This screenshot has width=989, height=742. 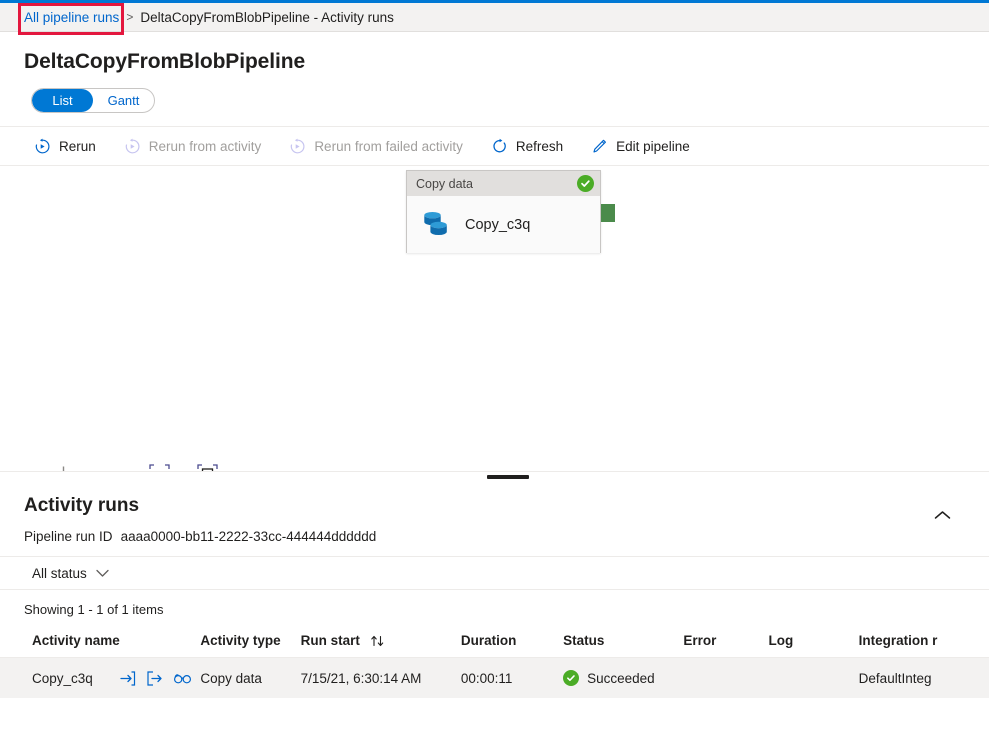 What do you see at coordinates (486, 678) in the screenshot?
I see `cell-duration: 00:00:11` at bounding box center [486, 678].